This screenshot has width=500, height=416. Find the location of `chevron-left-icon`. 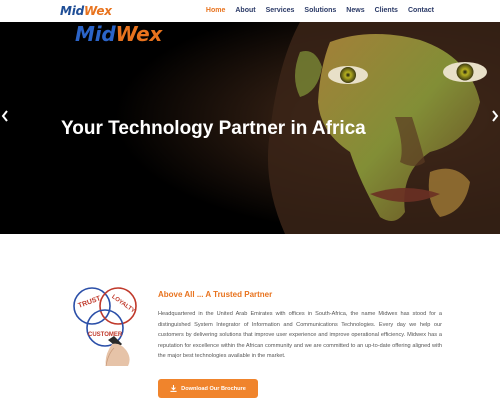

chevron-left-icon is located at coordinates (4, 116).